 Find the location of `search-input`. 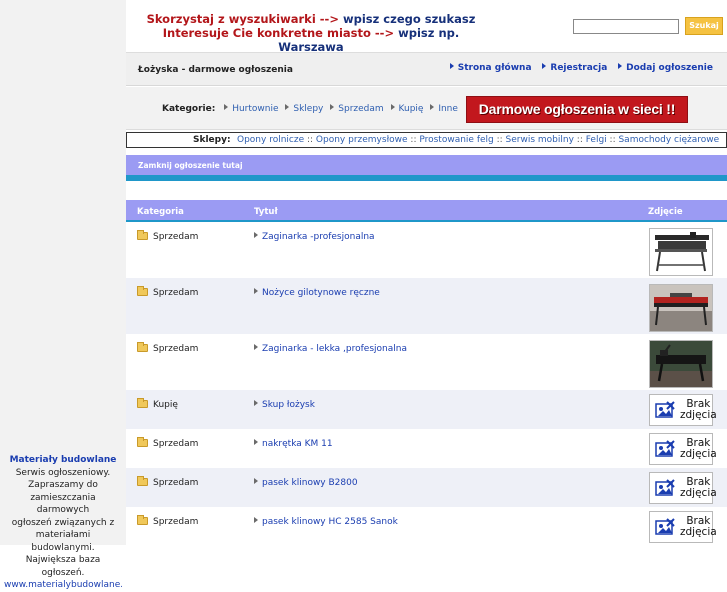

search-input is located at coordinates (626, 26).